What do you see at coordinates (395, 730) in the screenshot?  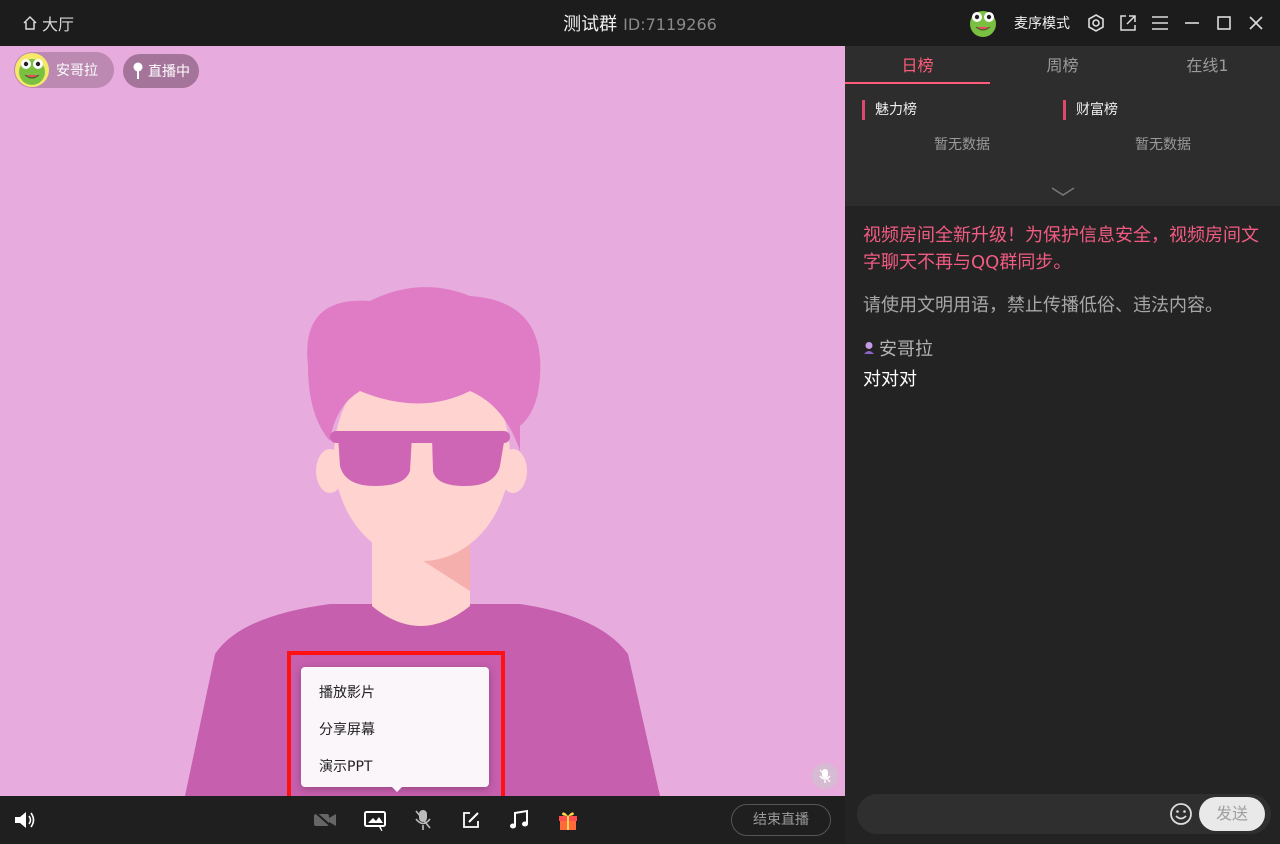 I see `menu-item-share-screen: 分享屏幕` at bounding box center [395, 730].